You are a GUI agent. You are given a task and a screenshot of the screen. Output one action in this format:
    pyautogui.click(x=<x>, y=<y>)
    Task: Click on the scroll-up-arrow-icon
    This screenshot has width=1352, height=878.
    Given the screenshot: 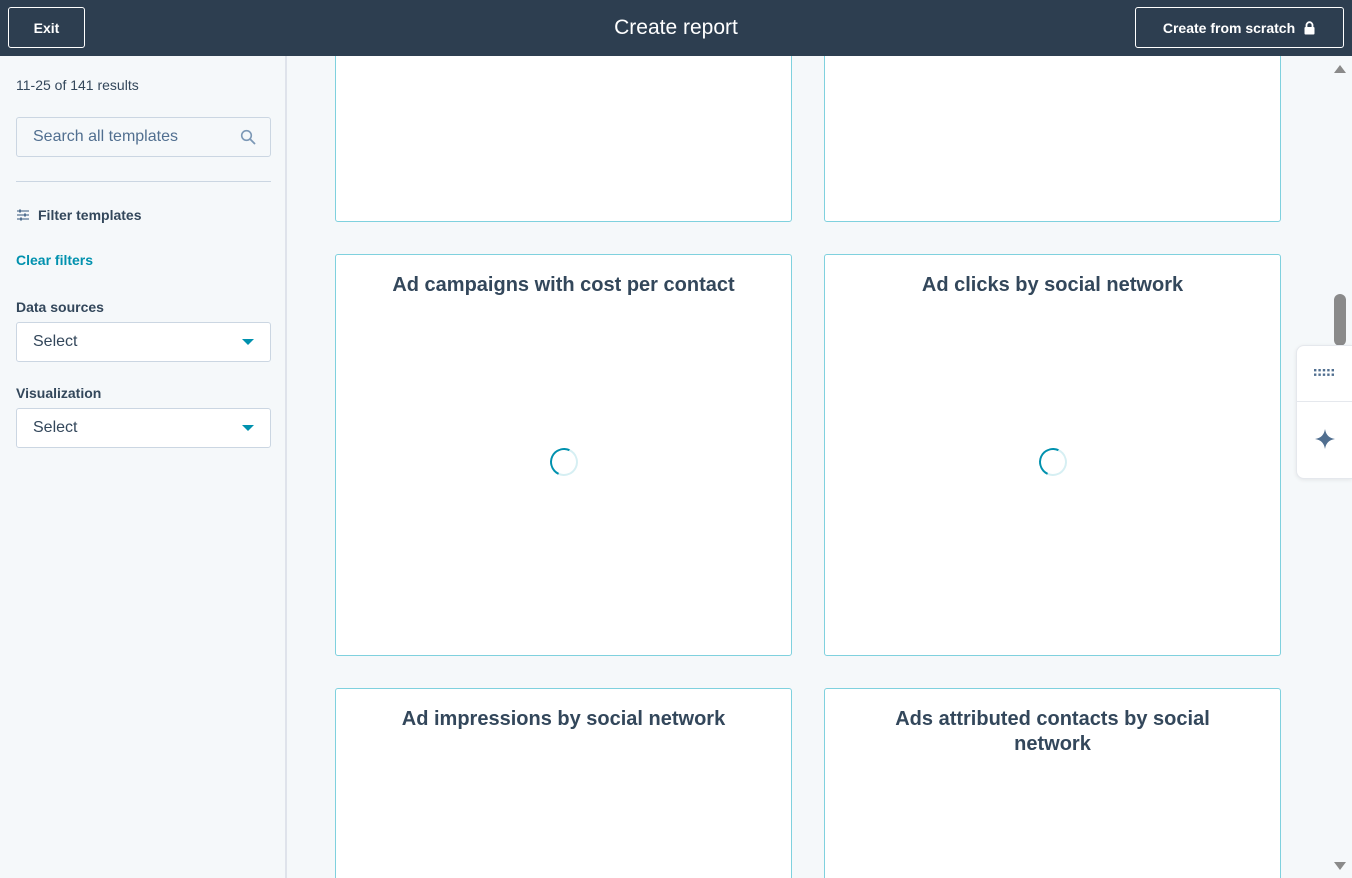 What is the action you would take?
    pyautogui.click(x=1340, y=69)
    